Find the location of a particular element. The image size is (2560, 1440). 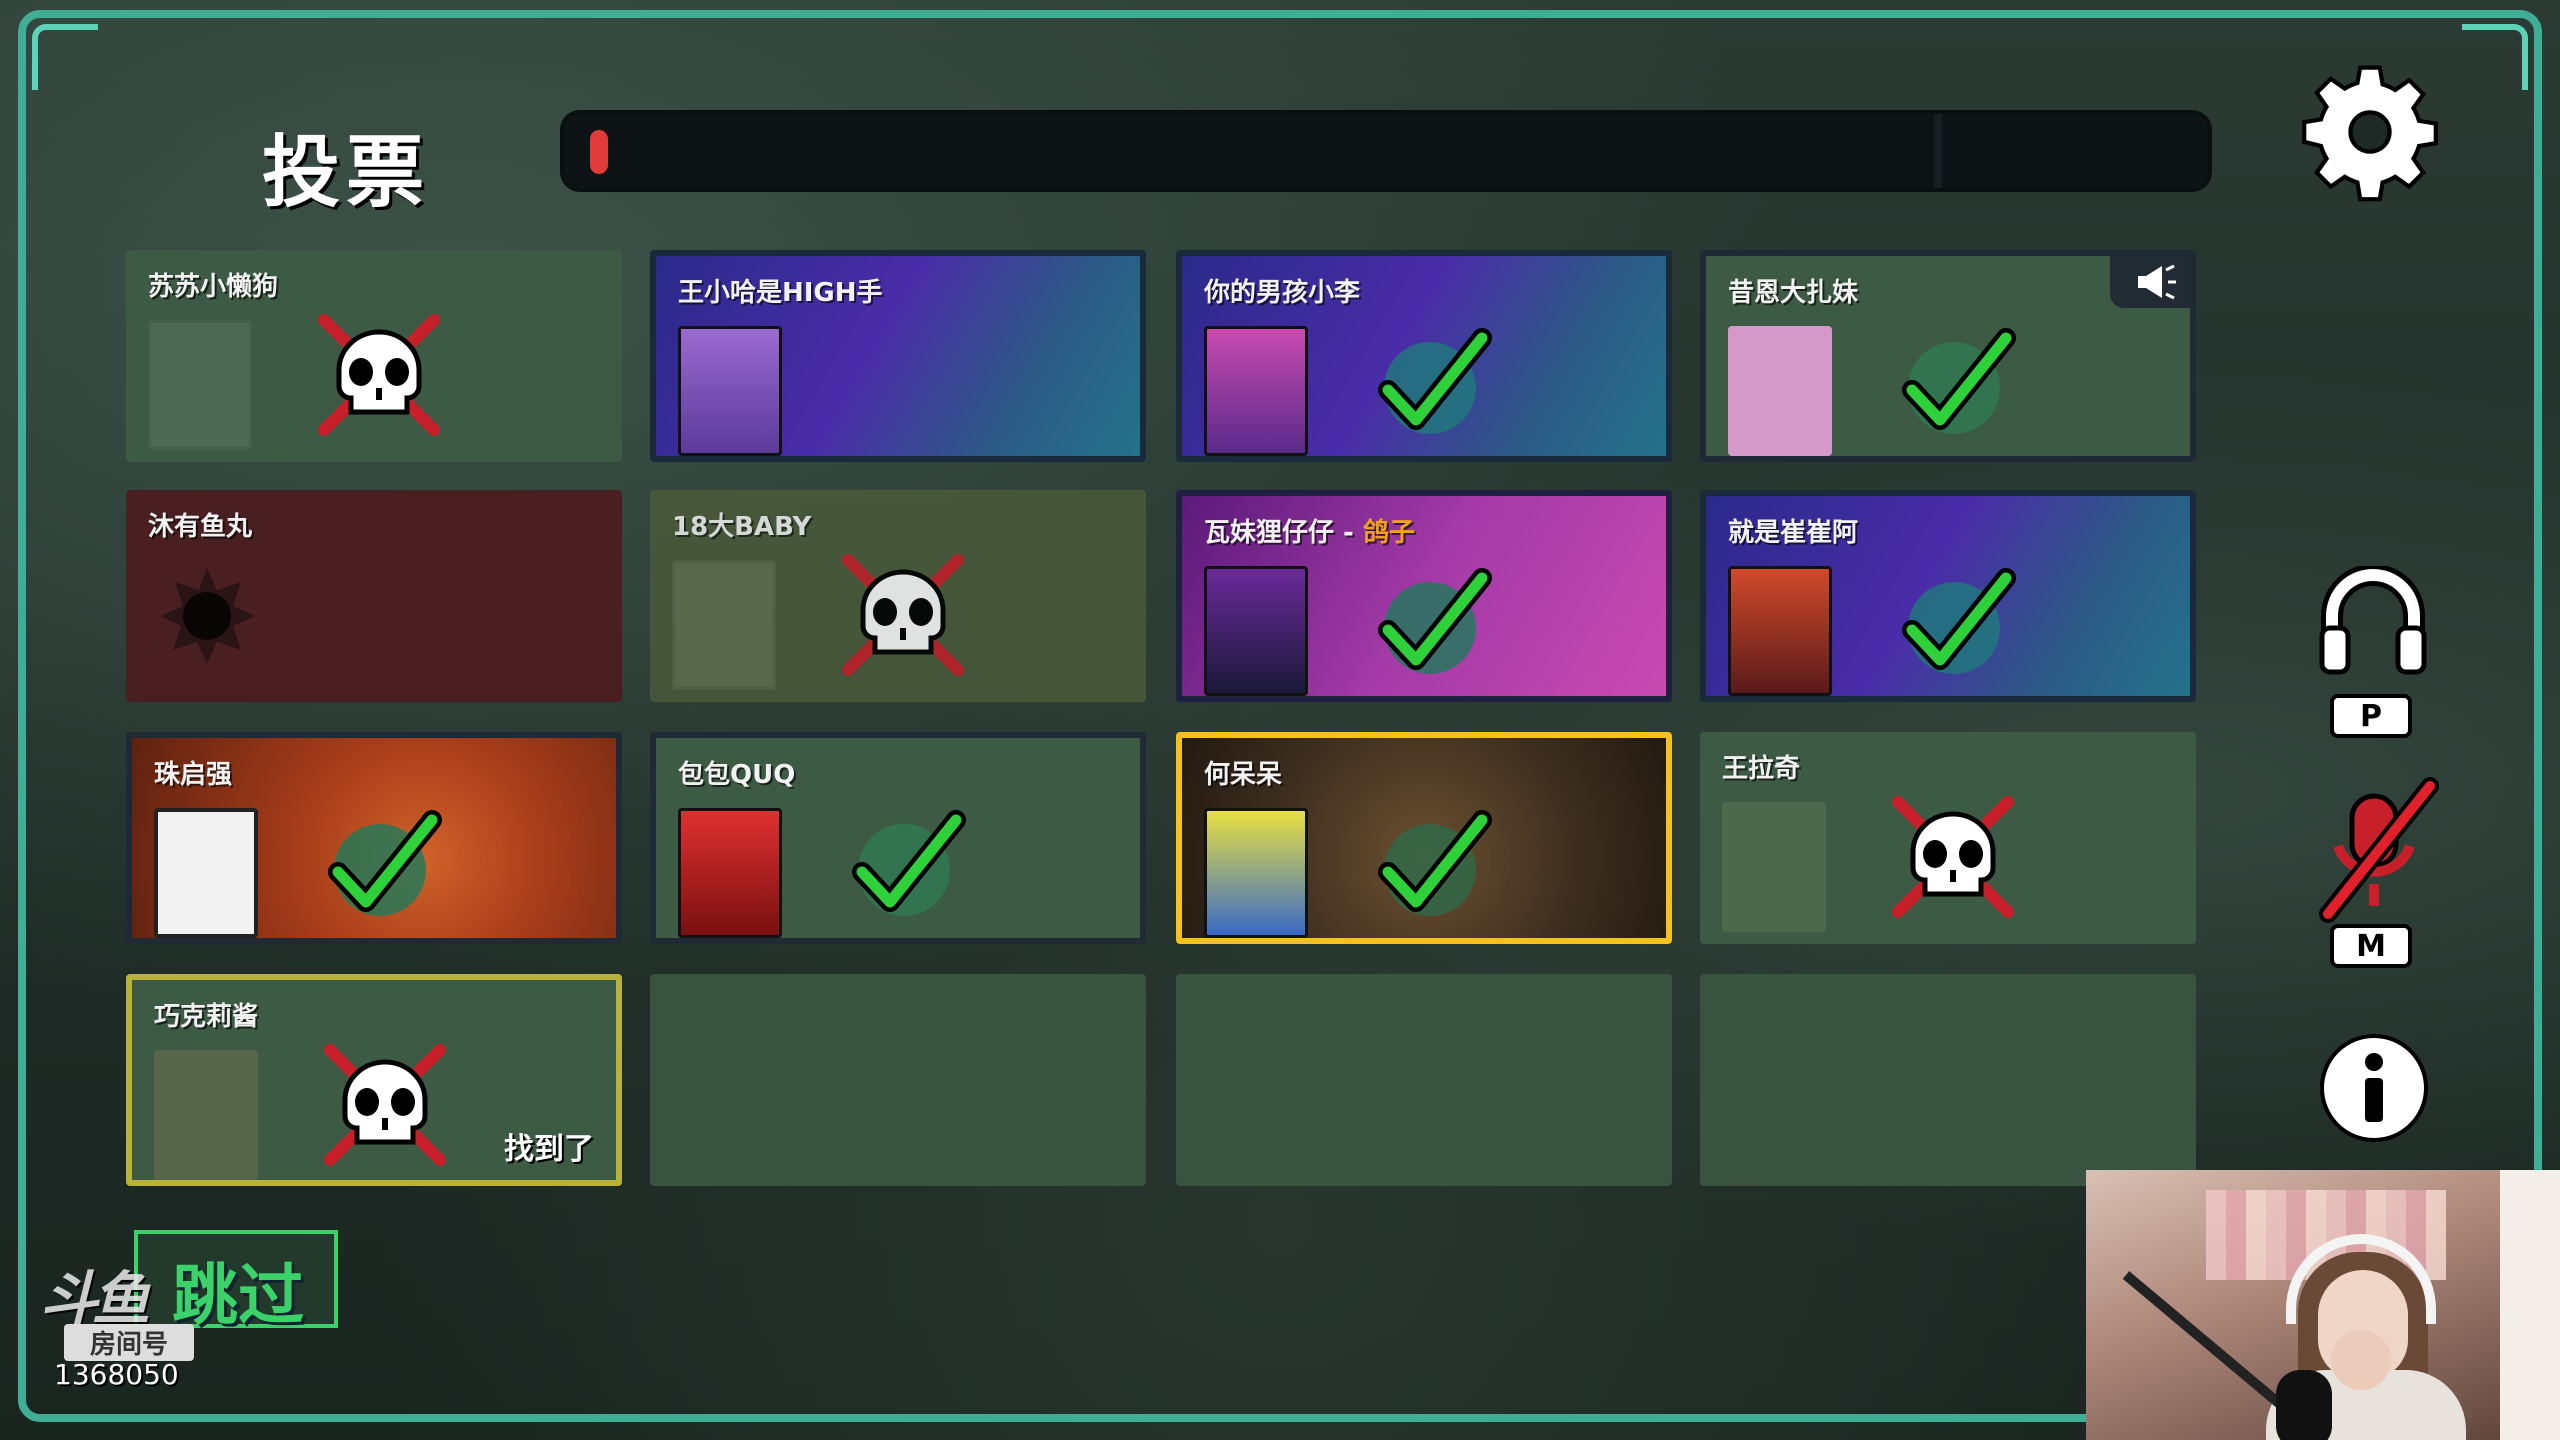

player-card: 你的男孩小李 is located at coordinates (1424, 356).